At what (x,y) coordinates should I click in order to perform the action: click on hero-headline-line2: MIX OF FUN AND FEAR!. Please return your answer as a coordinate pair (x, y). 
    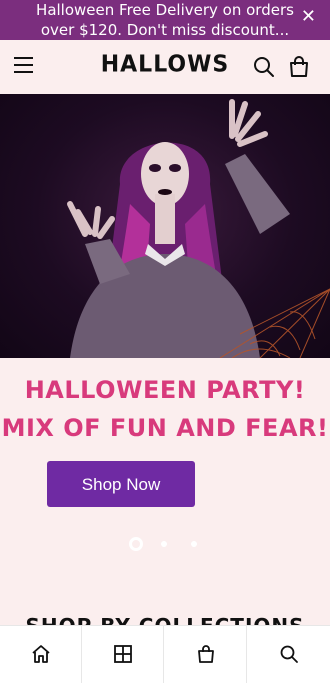
    Looking at the image, I should click on (165, 428).